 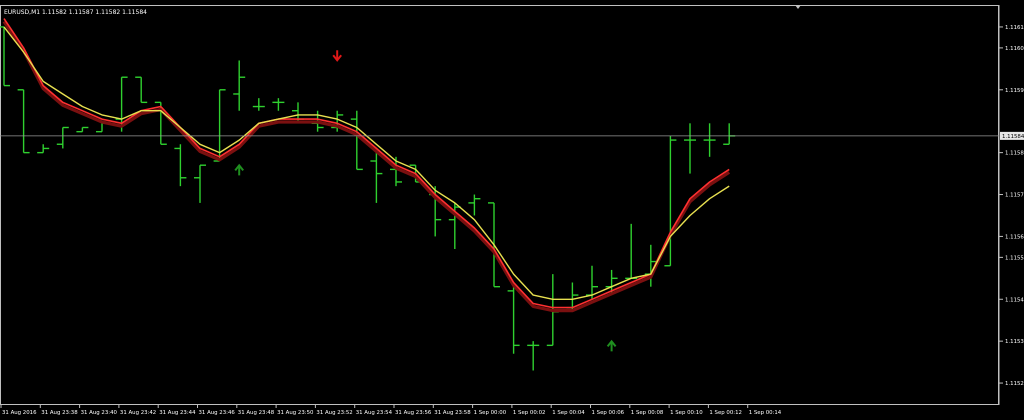 What do you see at coordinates (1014, 258) in the screenshot?
I see `y-tick-label: 1.11555` at bounding box center [1014, 258].